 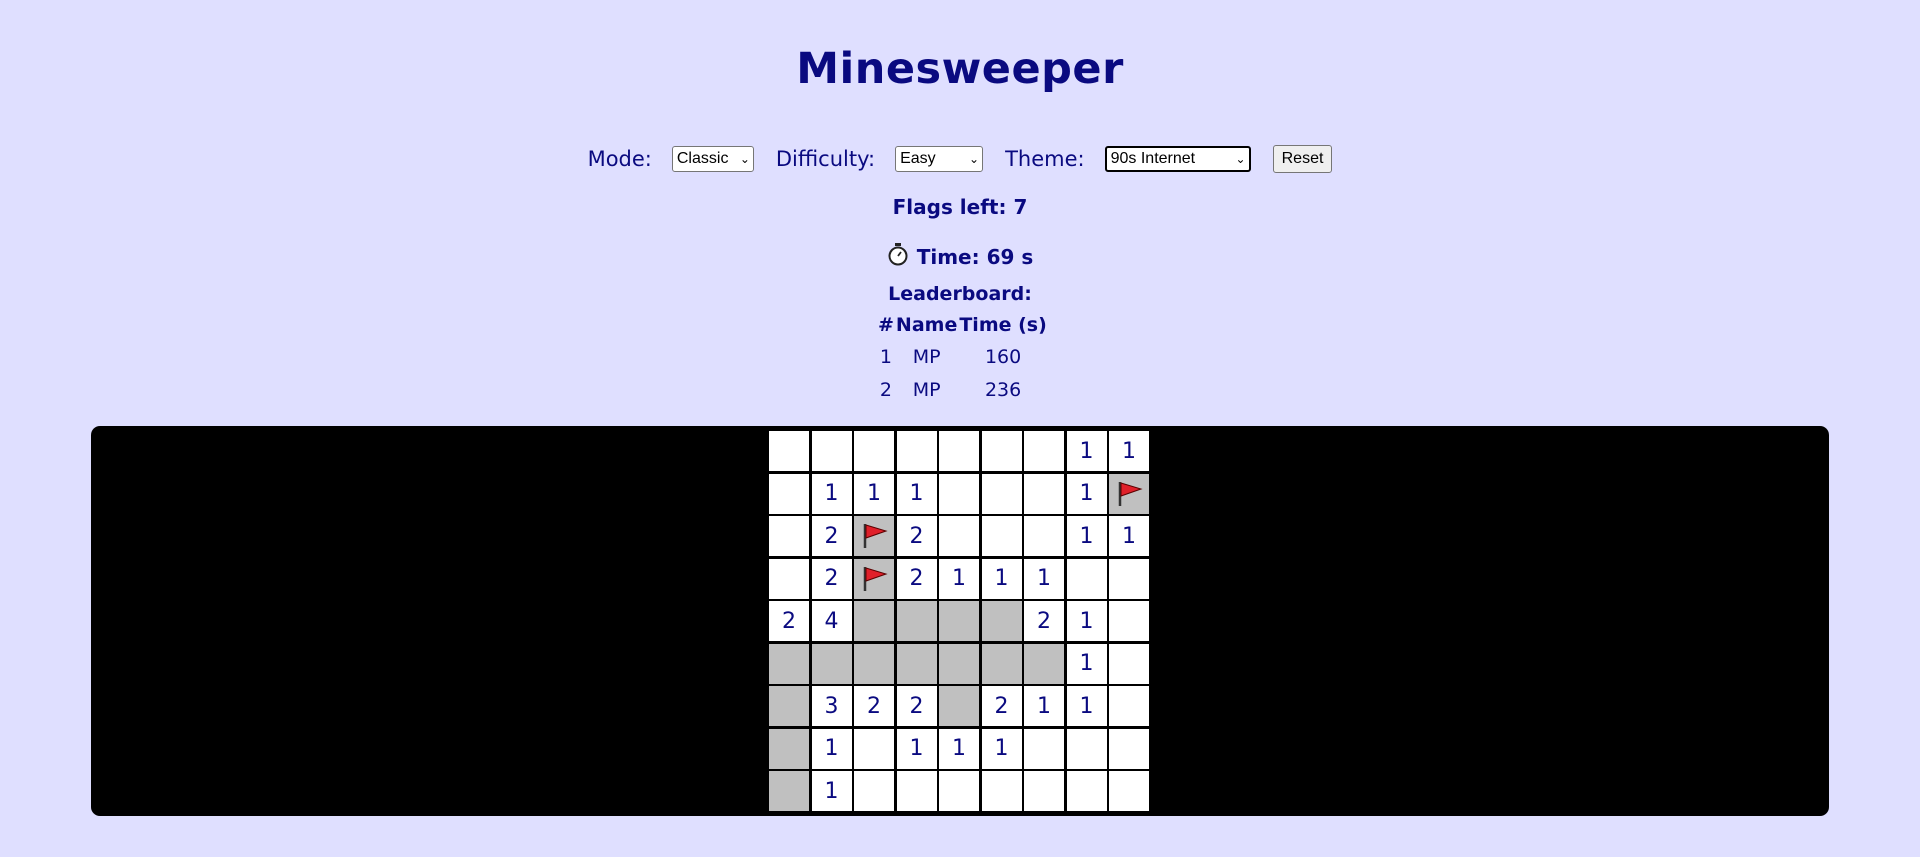 I want to click on mode-select-value: Classic, so click(x=702, y=158).